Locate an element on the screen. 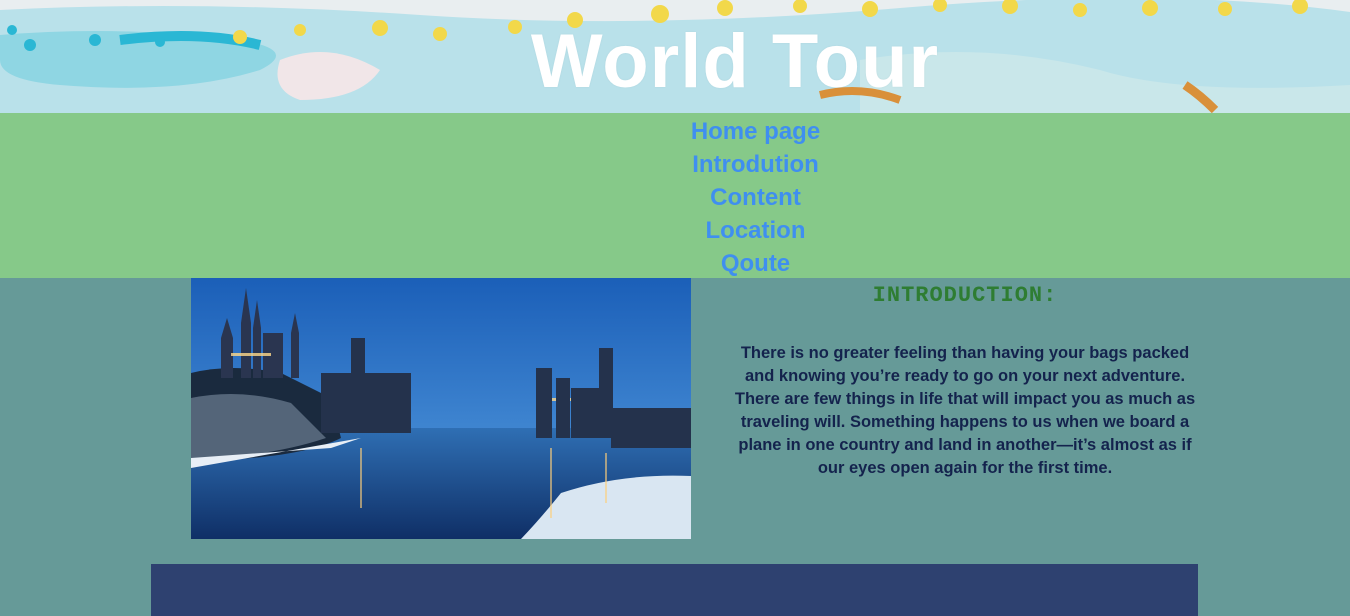 The width and height of the screenshot is (1350, 616). nav-link-home-page: Home page is located at coordinates (755, 131).